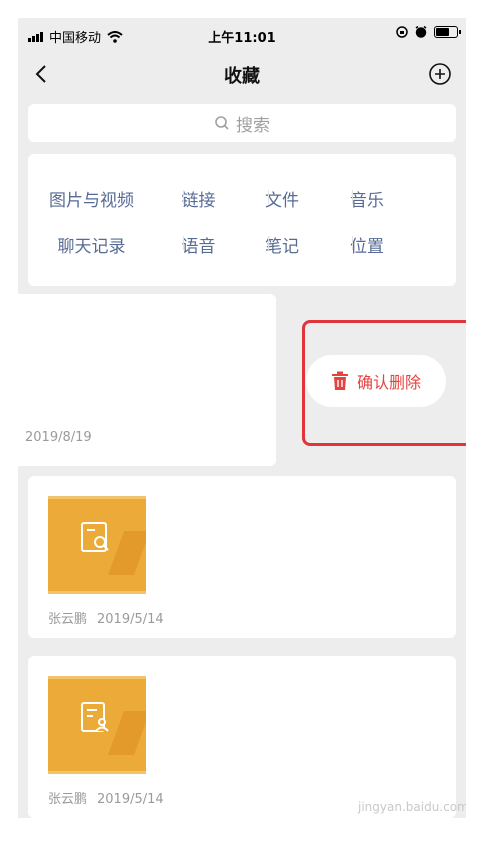 The width and height of the screenshot is (486, 846). I want to click on add-circle-icon, so click(440, 74).